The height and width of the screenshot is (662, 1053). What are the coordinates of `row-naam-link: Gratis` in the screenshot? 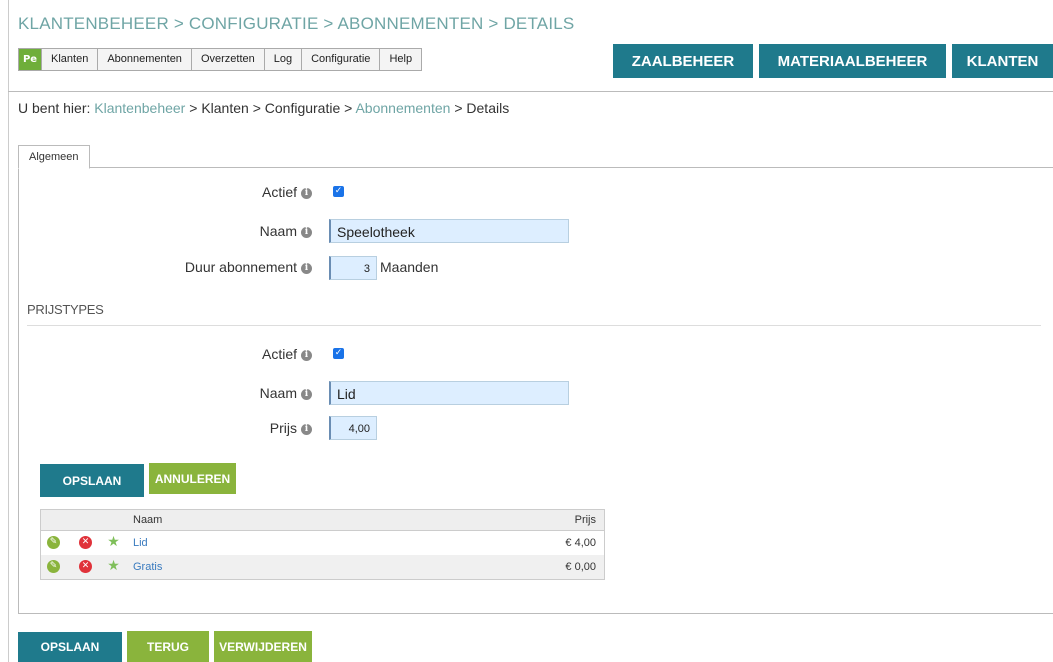 It's located at (147, 567).